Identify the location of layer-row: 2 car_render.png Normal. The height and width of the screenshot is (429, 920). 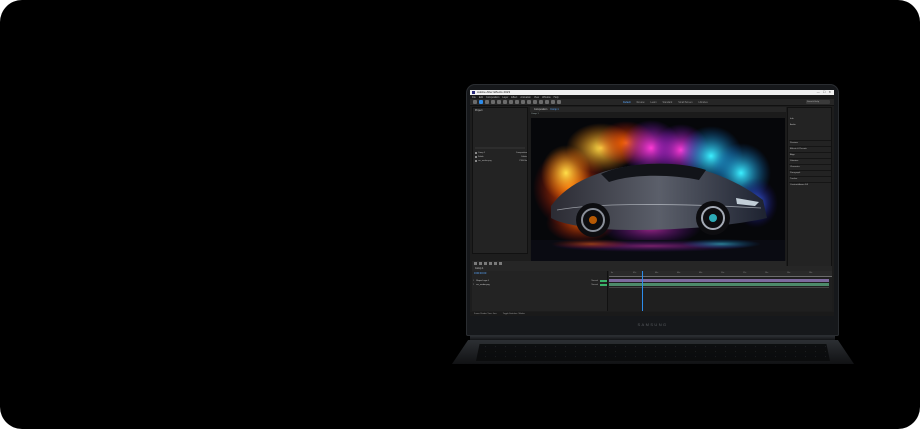
(540, 284).